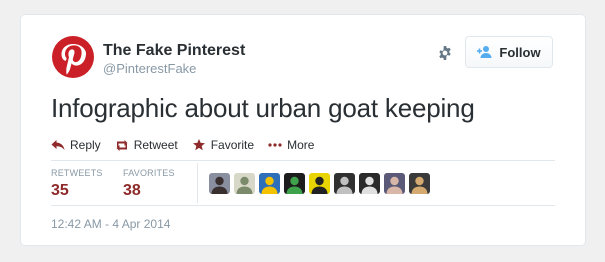  Describe the element at coordinates (263, 108) in the screenshot. I see `tweet-text: Infographic about urban goat keeping` at that location.